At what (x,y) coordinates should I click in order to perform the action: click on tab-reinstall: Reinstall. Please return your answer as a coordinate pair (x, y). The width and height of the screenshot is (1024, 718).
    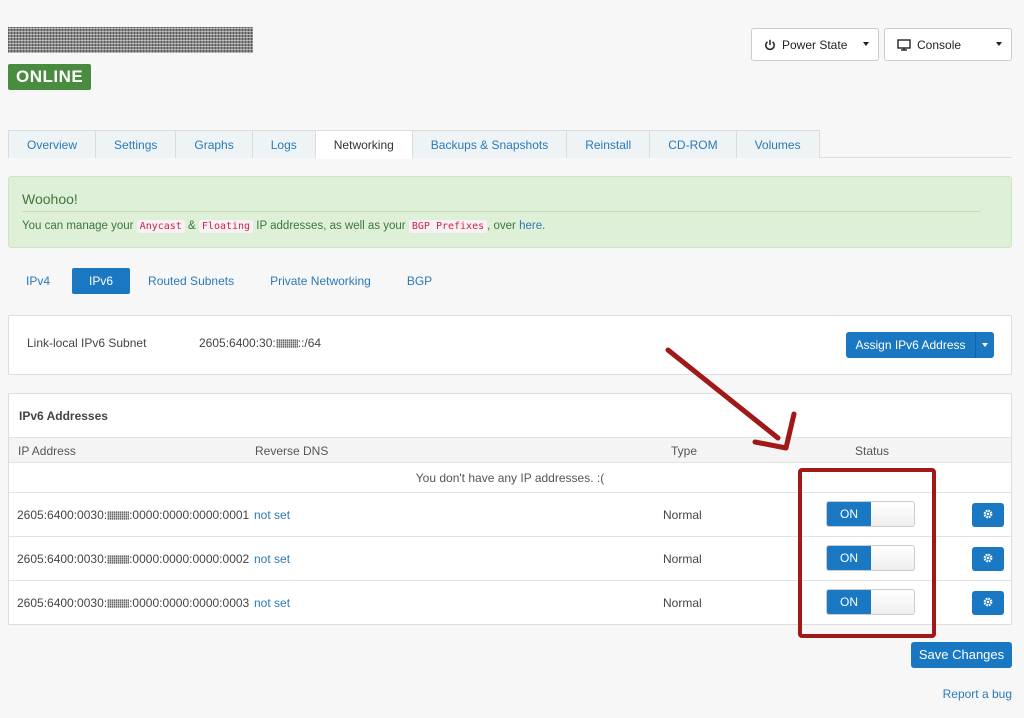
    Looking at the image, I should click on (608, 144).